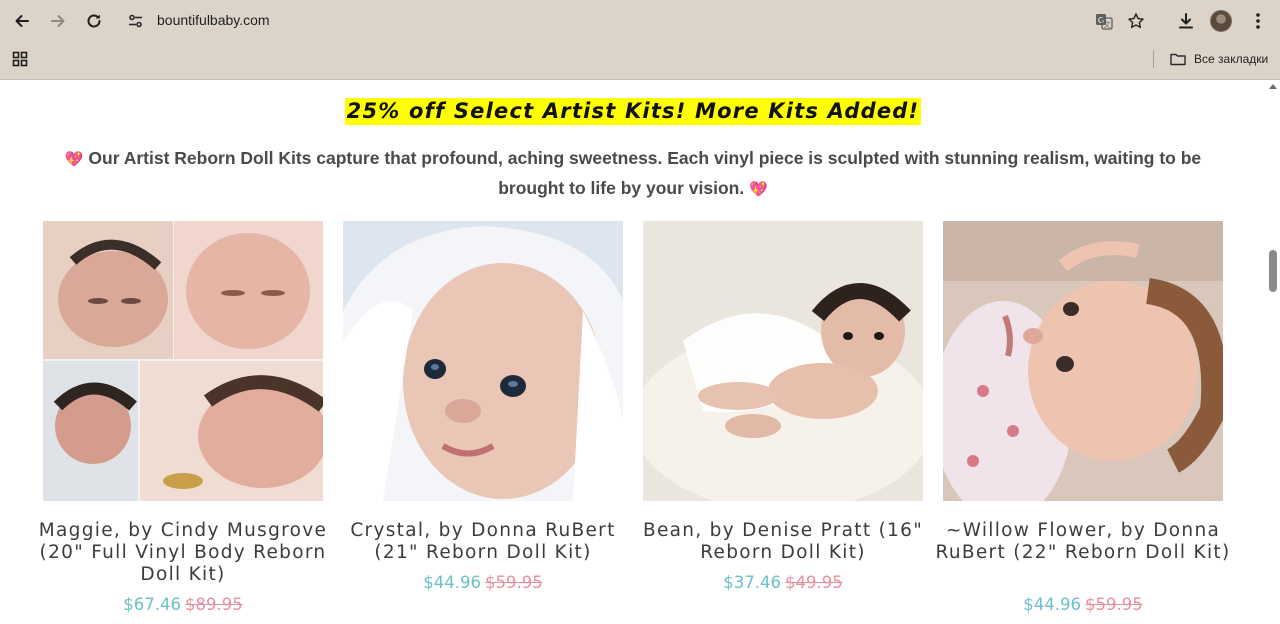 Image resolution: width=1280 pixels, height=624 pixels. What do you see at coordinates (20, 59) in the screenshot?
I see `apps-icon` at bounding box center [20, 59].